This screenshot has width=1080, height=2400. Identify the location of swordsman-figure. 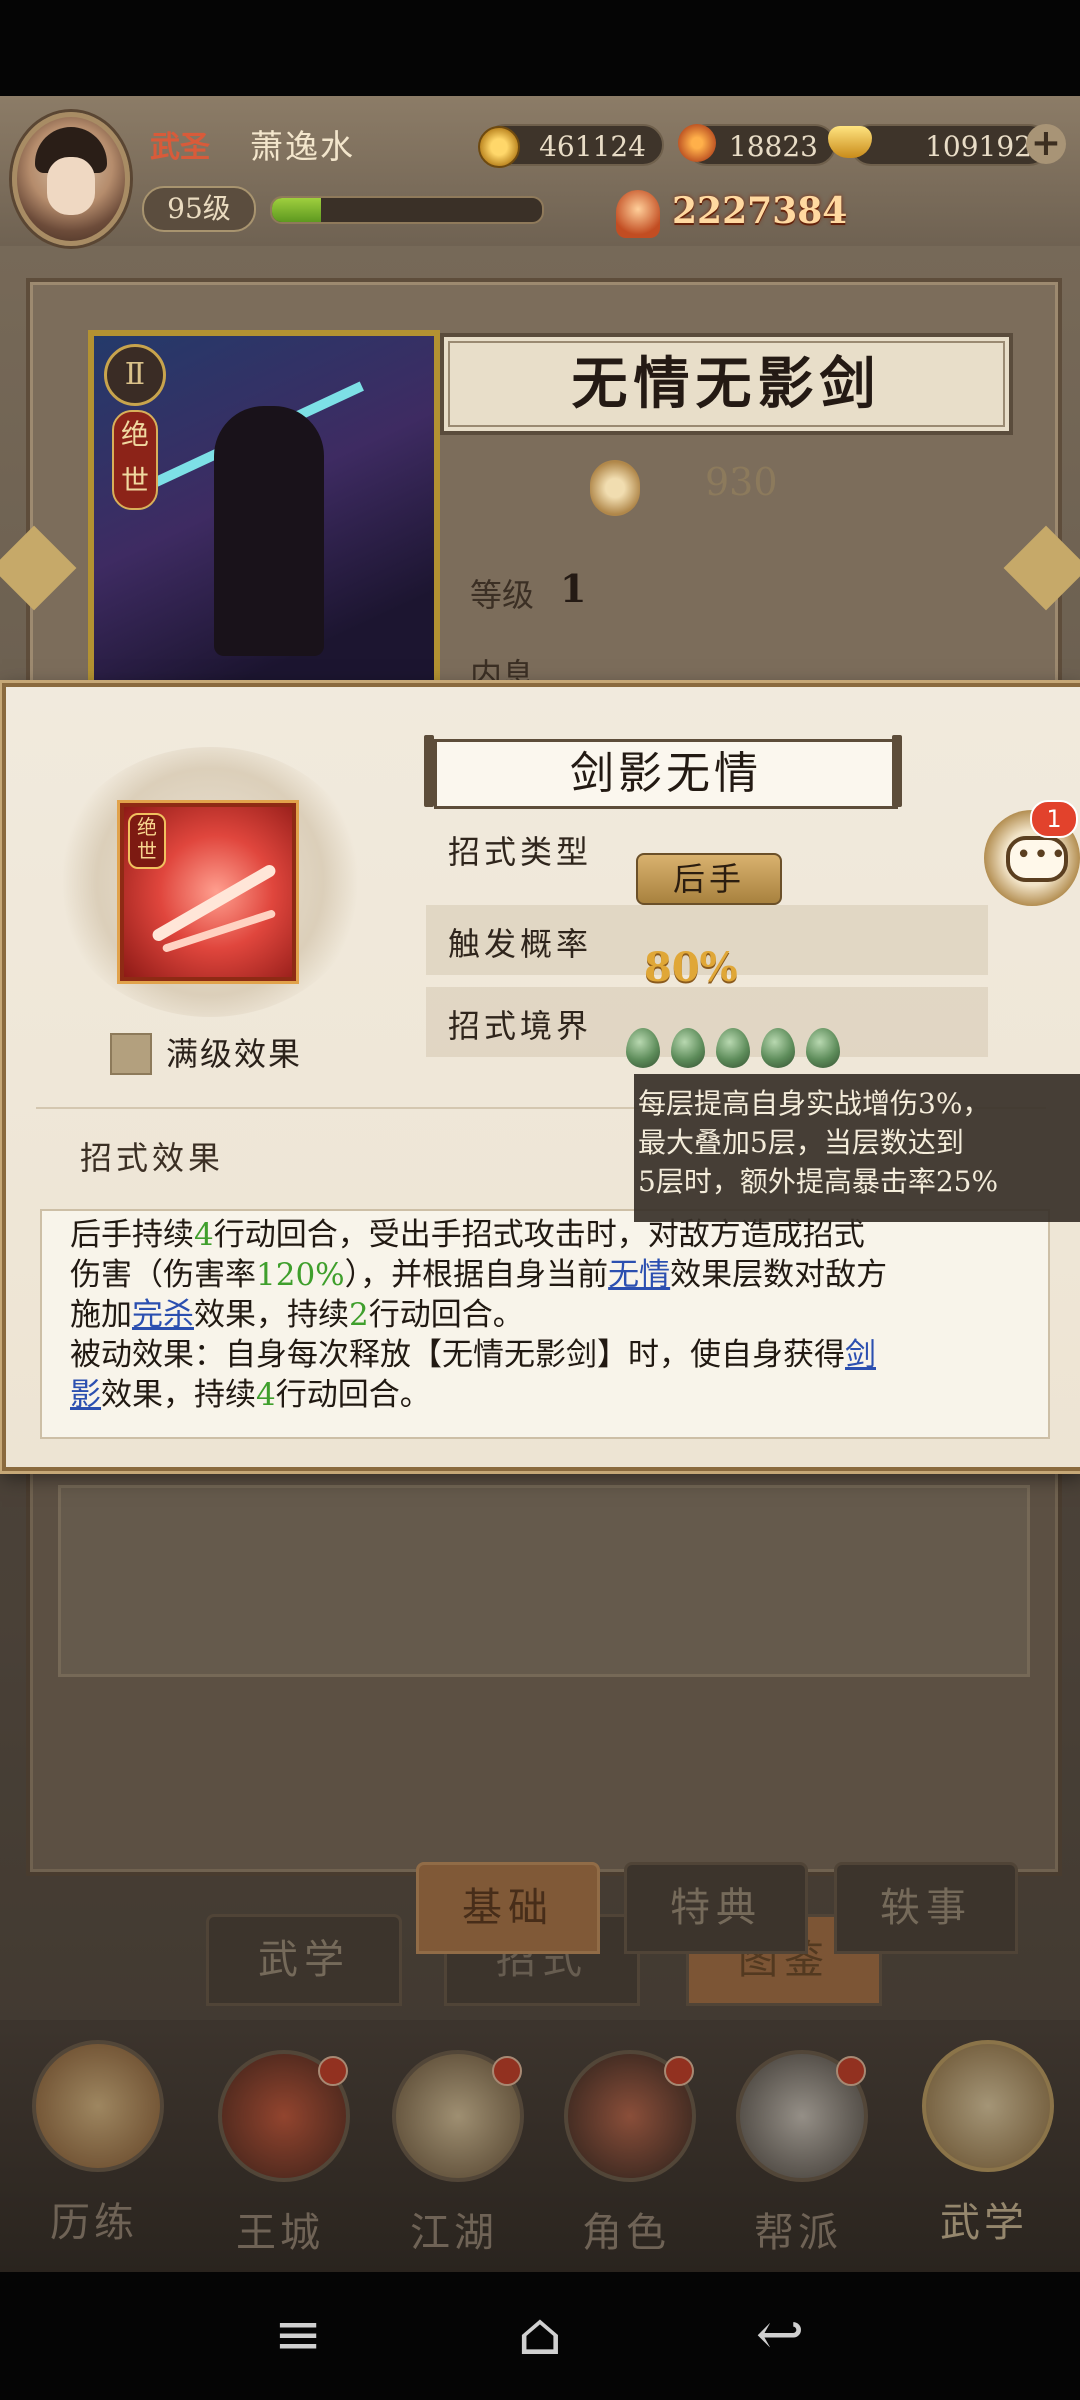
(269, 531).